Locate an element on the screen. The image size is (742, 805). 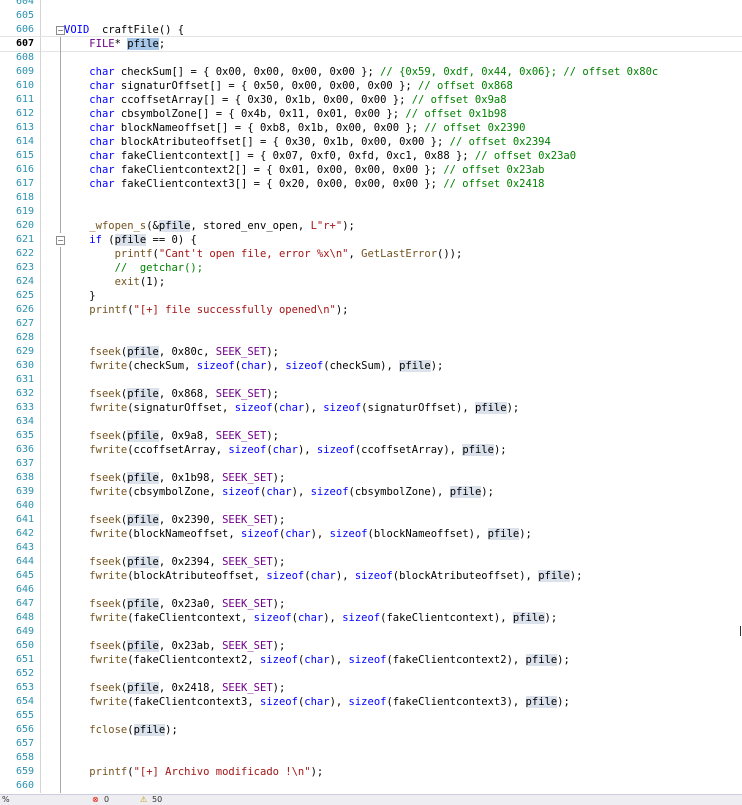
code-line: 628 is located at coordinates (371, 338).